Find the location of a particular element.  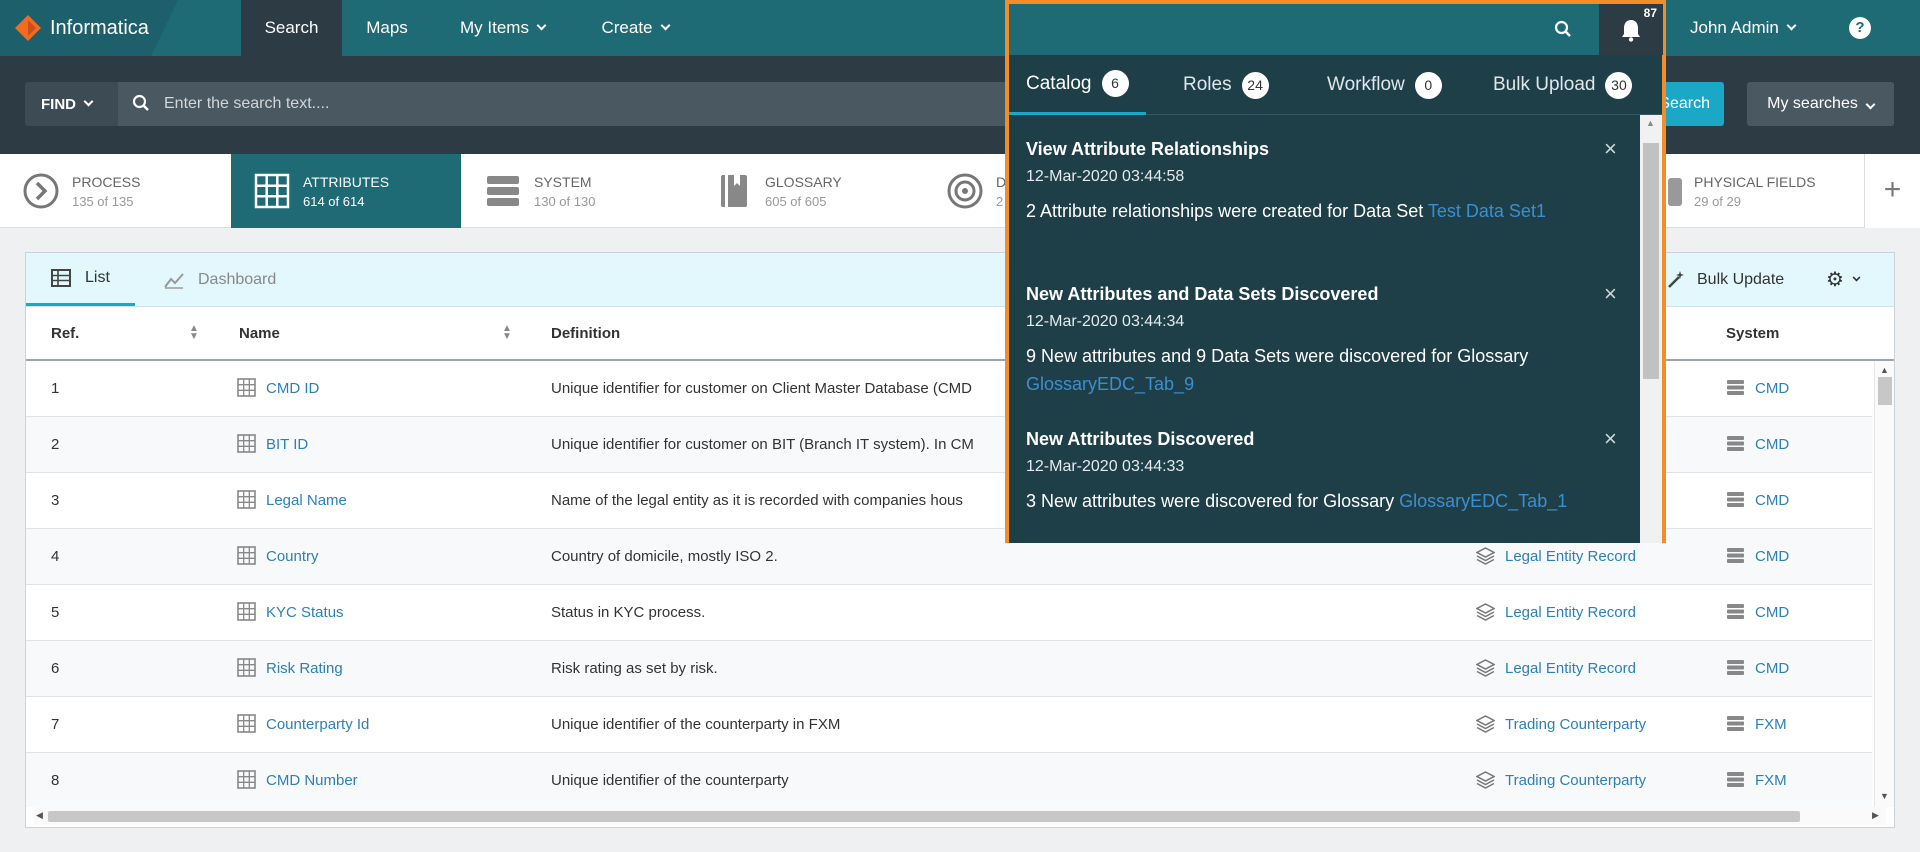

cell-ref: 8 is located at coordinates (55, 780).